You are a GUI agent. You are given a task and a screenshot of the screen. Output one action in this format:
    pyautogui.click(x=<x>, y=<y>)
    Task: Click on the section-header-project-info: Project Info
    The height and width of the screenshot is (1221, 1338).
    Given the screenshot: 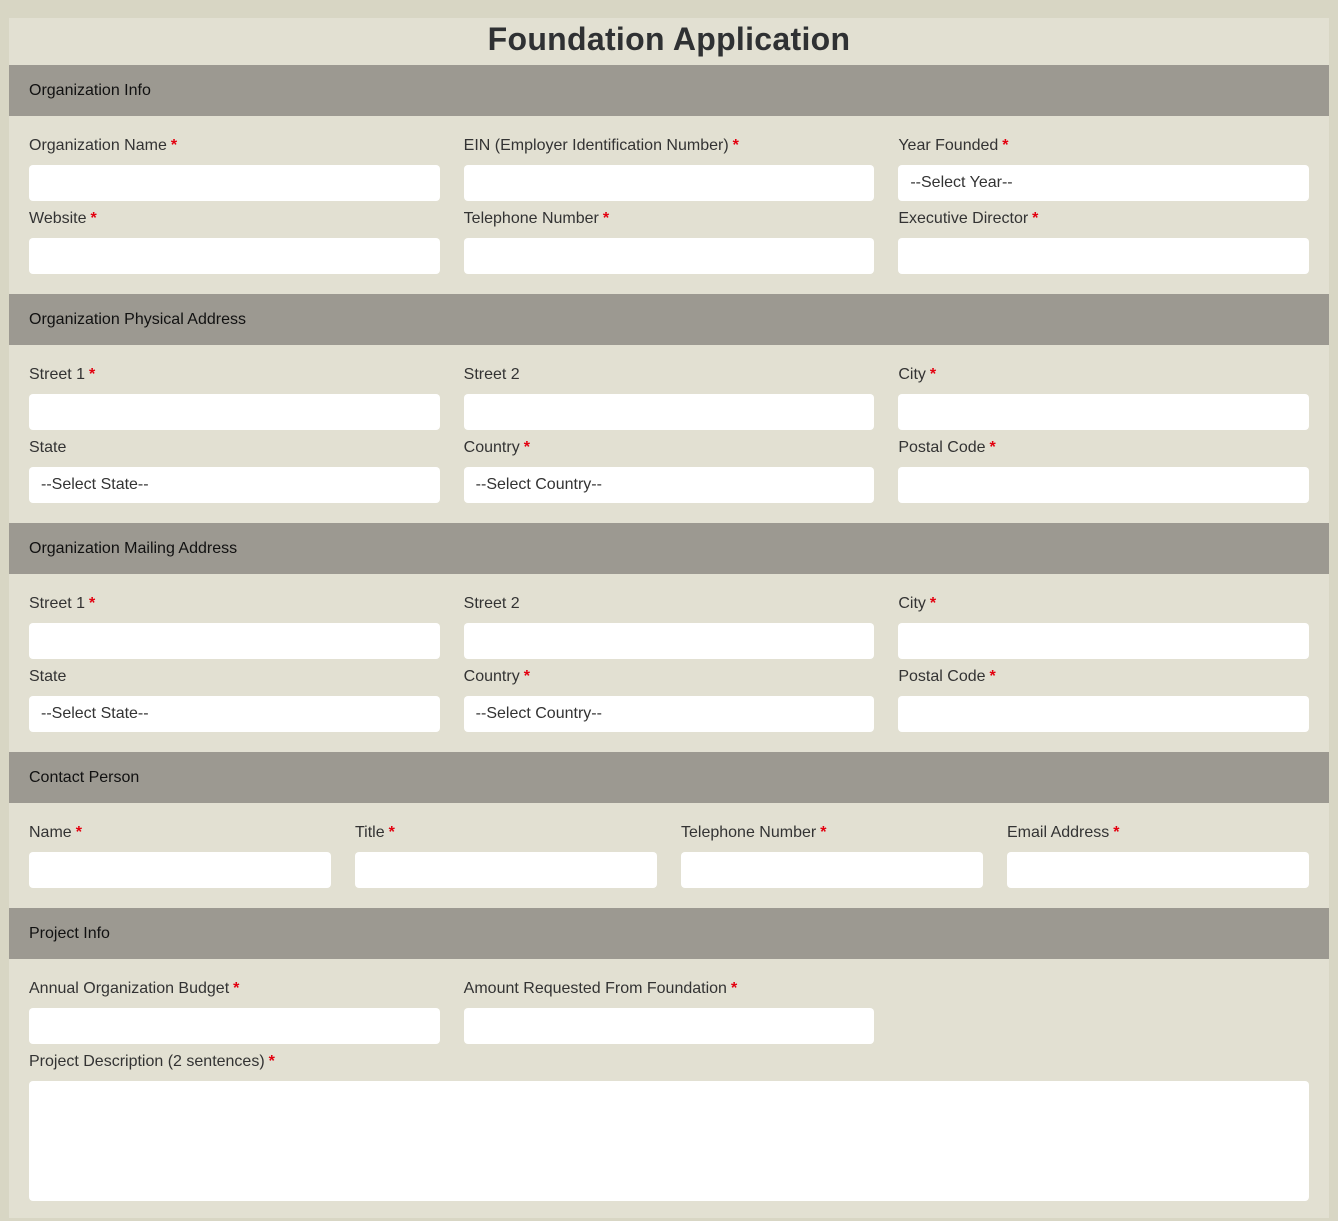 What is the action you would take?
    pyautogui.click(x=669, y=933)
    